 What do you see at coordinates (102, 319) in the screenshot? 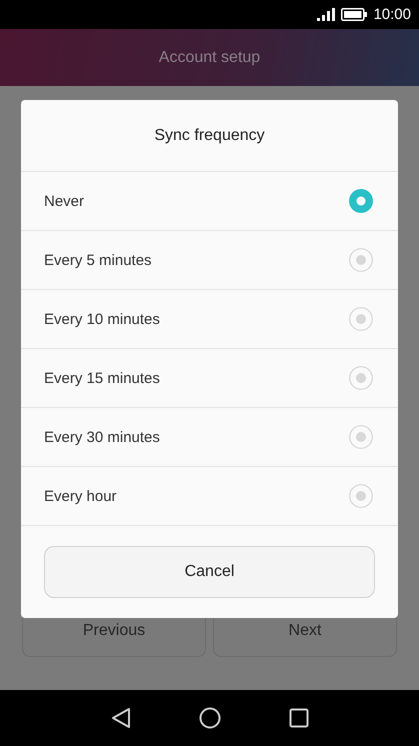
I see `option-label: Every 10 minutes` at bounding box center [102, 319].